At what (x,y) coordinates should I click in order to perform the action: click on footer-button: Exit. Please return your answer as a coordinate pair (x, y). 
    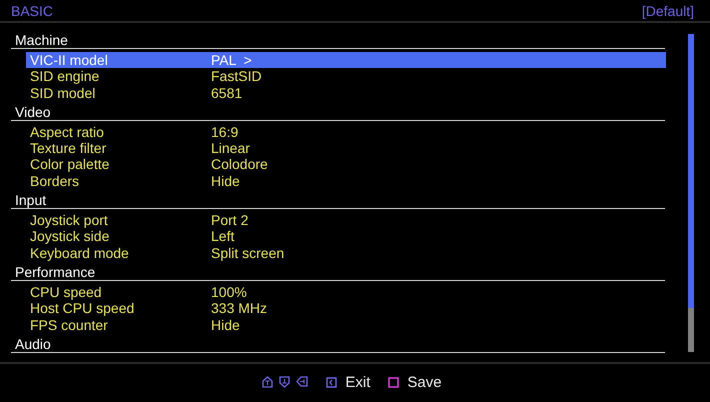
    Looking at the image, I should click on (348, 382).